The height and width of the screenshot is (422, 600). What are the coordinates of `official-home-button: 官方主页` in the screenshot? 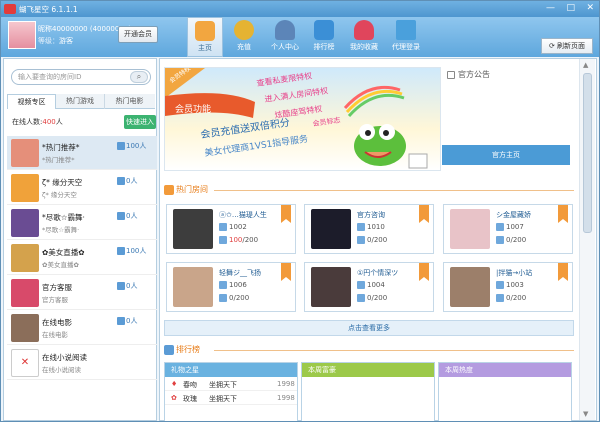 It's located at (506, 155).